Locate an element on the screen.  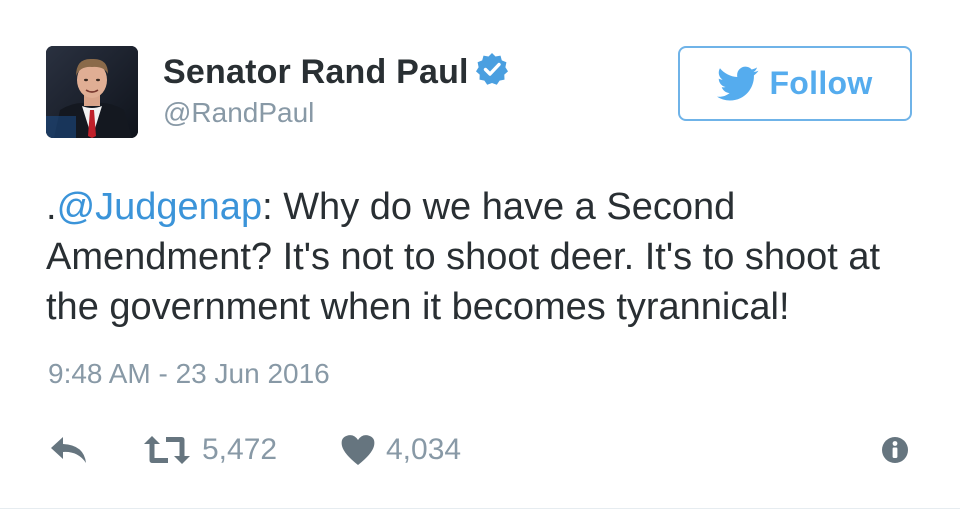
like-count: 4,034 is located at coordinates (424, 449).